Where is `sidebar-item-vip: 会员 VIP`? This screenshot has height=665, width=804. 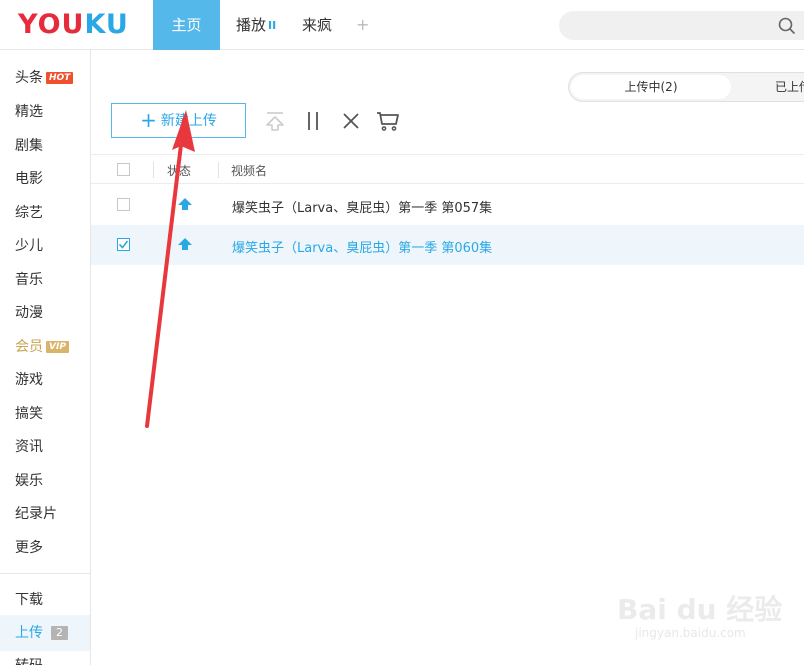
sidebar-item-vip: 会员 VIP is located at coordinates (42, 347).